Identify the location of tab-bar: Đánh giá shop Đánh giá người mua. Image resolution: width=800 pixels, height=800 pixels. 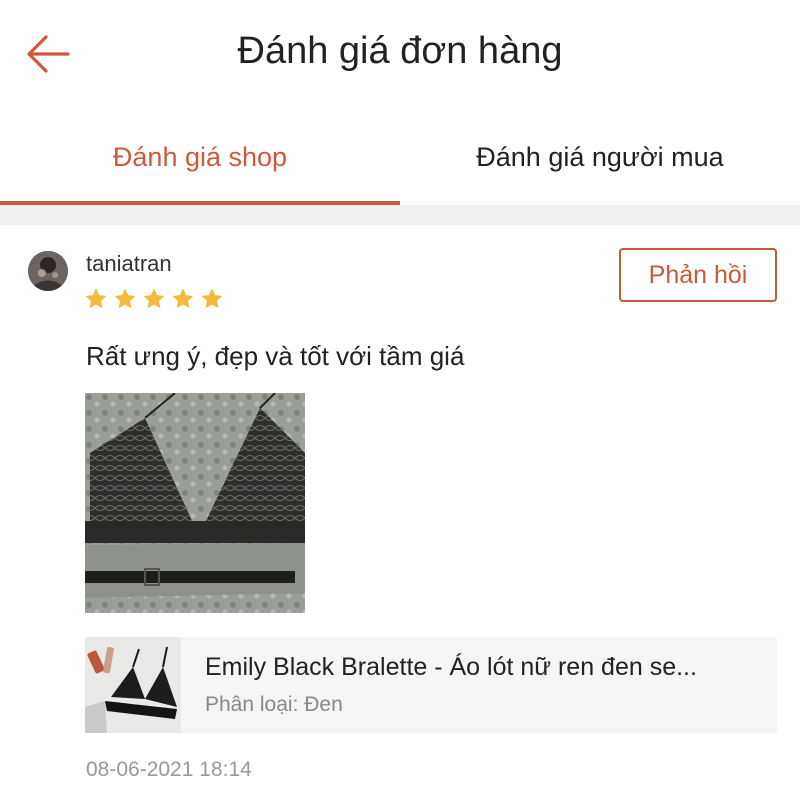
(400, 157).